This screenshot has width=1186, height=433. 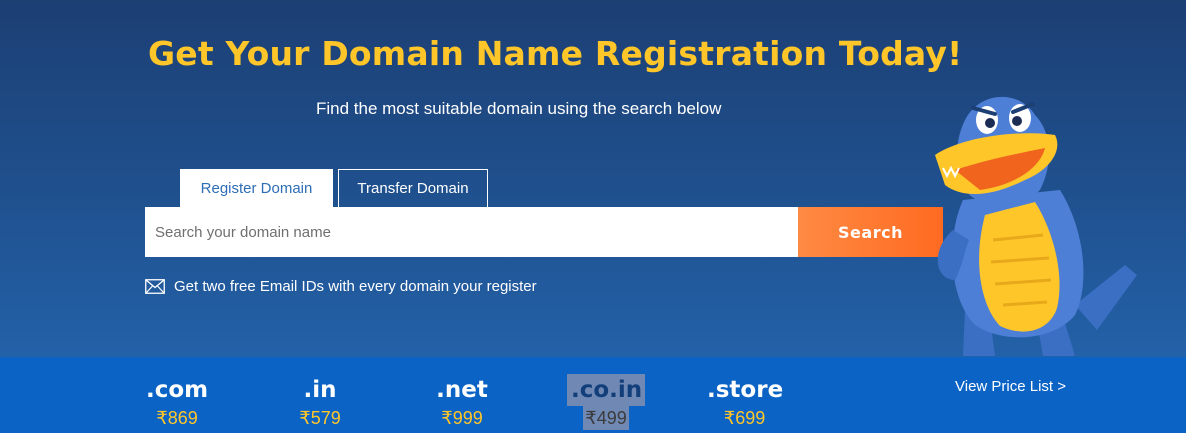 What do you see at coordinates (606, 390) in the screenshot?
I see `tld-extension: .co.in` at bounding box center [606, 390].